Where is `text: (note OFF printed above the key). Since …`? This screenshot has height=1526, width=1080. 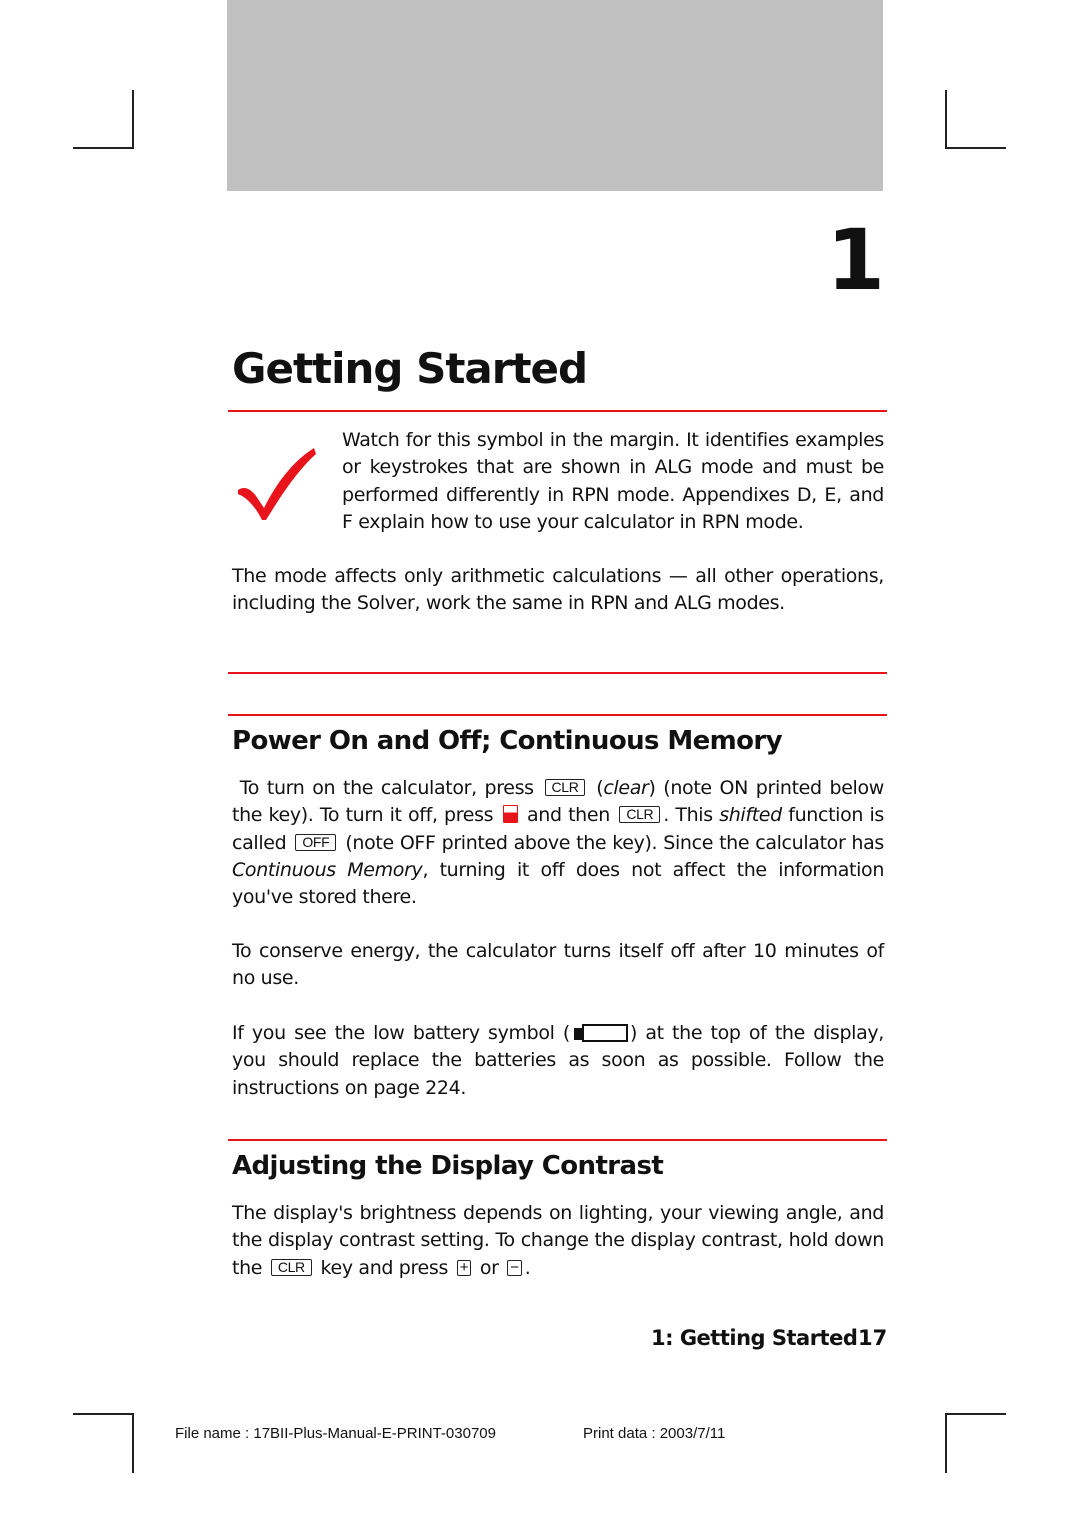 text: (note OFF printed above the key). Since … is located at coordinates (614, 842).